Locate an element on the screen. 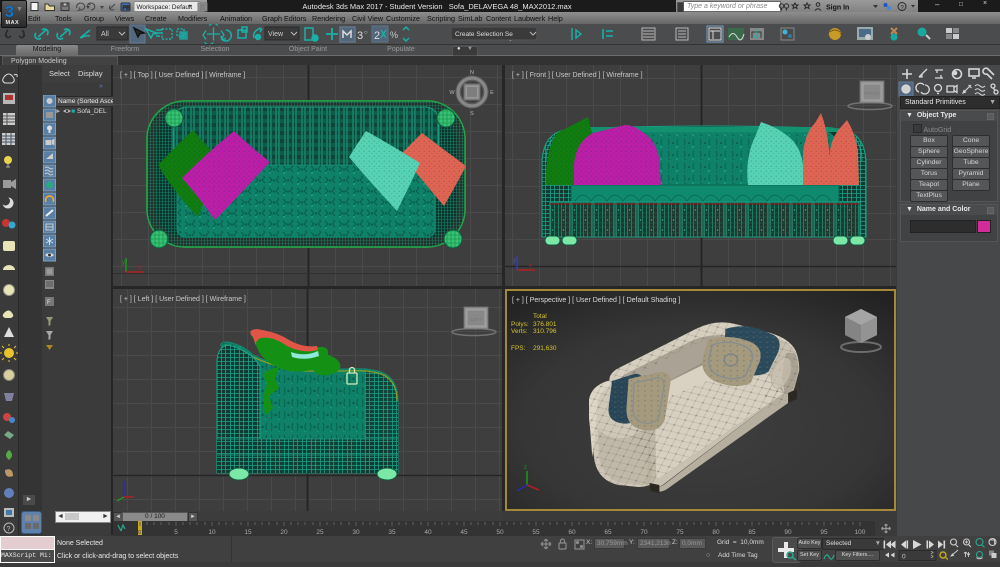 The image size is (1000, 567). svg-text: 20 is located at coordinates (284, 532).